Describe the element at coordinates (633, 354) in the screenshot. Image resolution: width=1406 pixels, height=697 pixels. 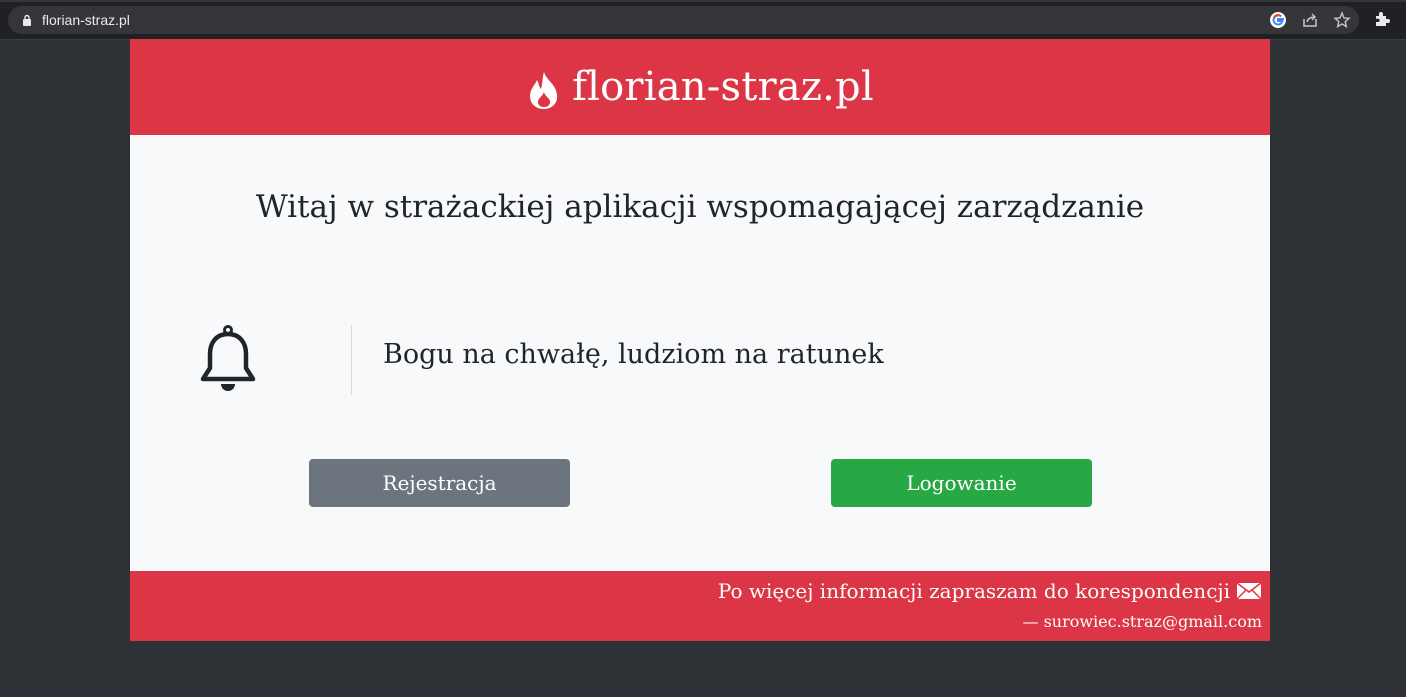
I see `motto-text: Bogu na chwałę, ludziom na ratunek` at that location.